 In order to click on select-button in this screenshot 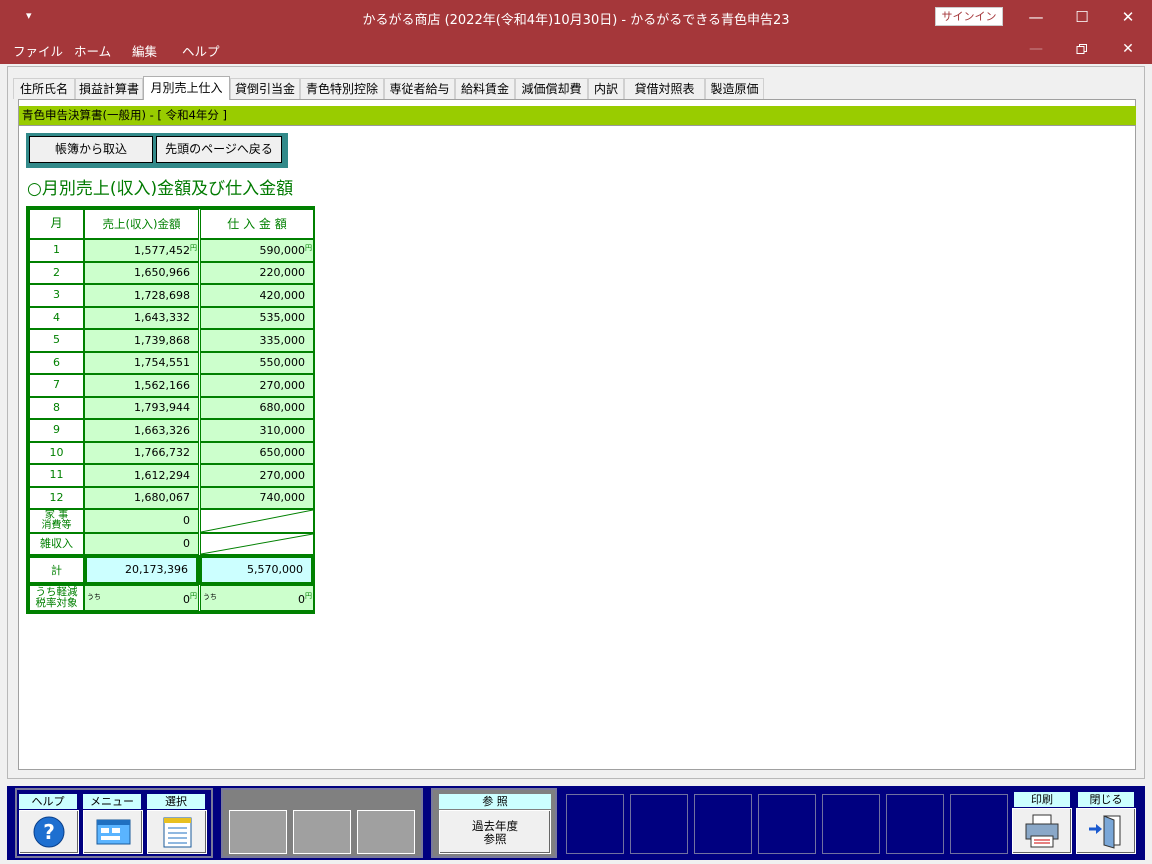, I will do `click(177, 832)`.